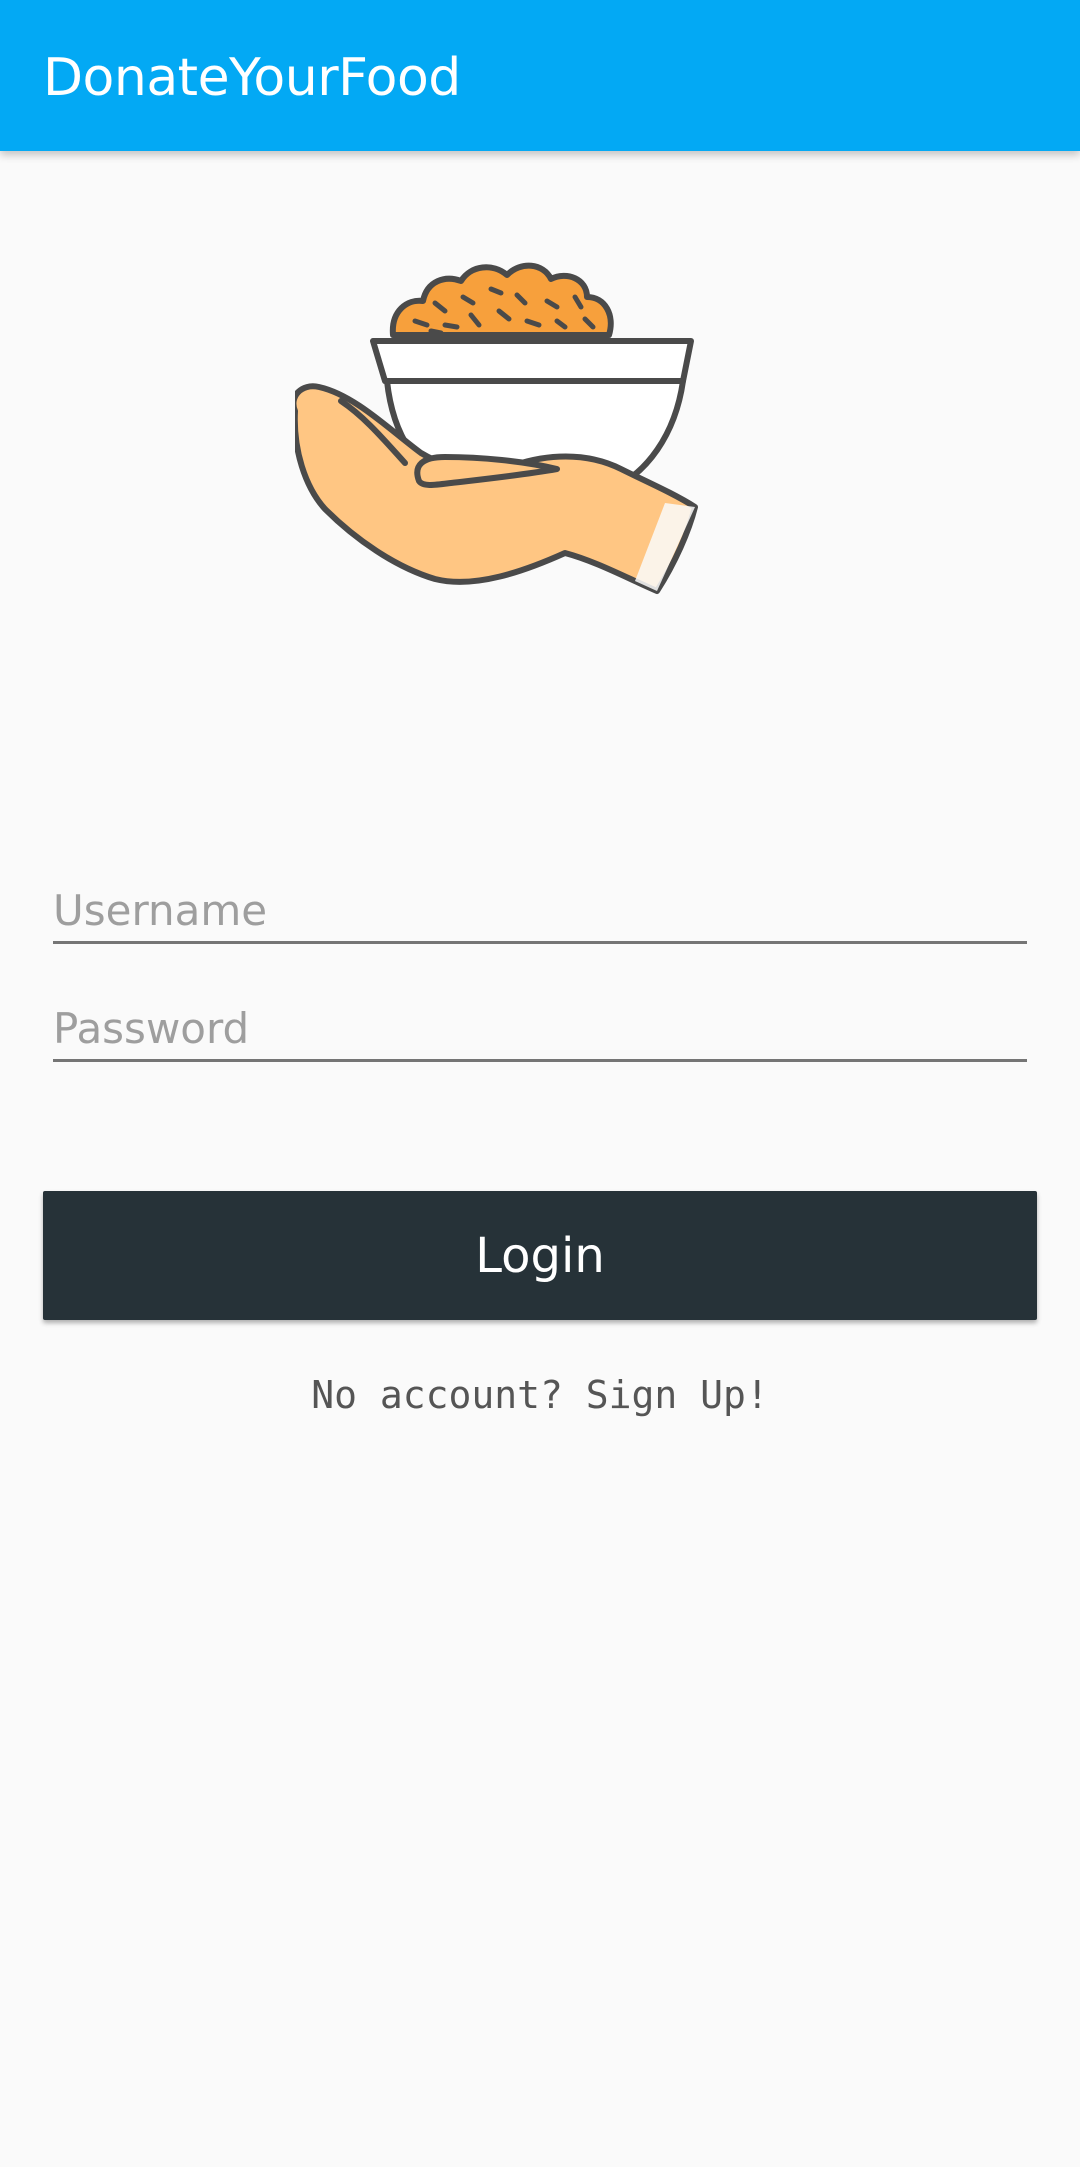 The image size is (1080, 2167). I want to click on login-button: Login, so click(540, 1255).